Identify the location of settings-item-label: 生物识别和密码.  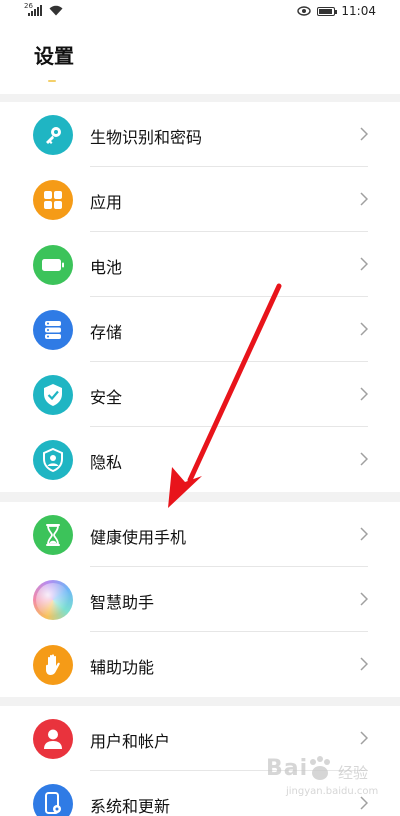
(146, 137).